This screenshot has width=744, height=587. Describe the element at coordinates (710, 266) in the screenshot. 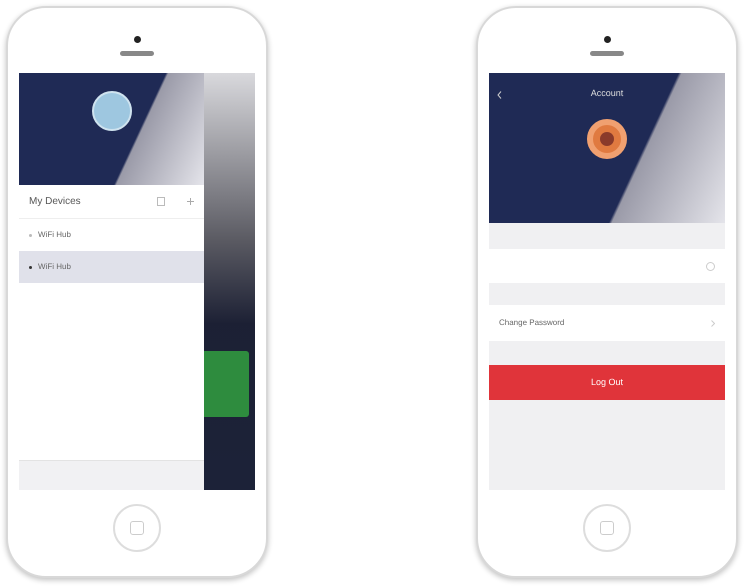

I see `info-icon` at that location.